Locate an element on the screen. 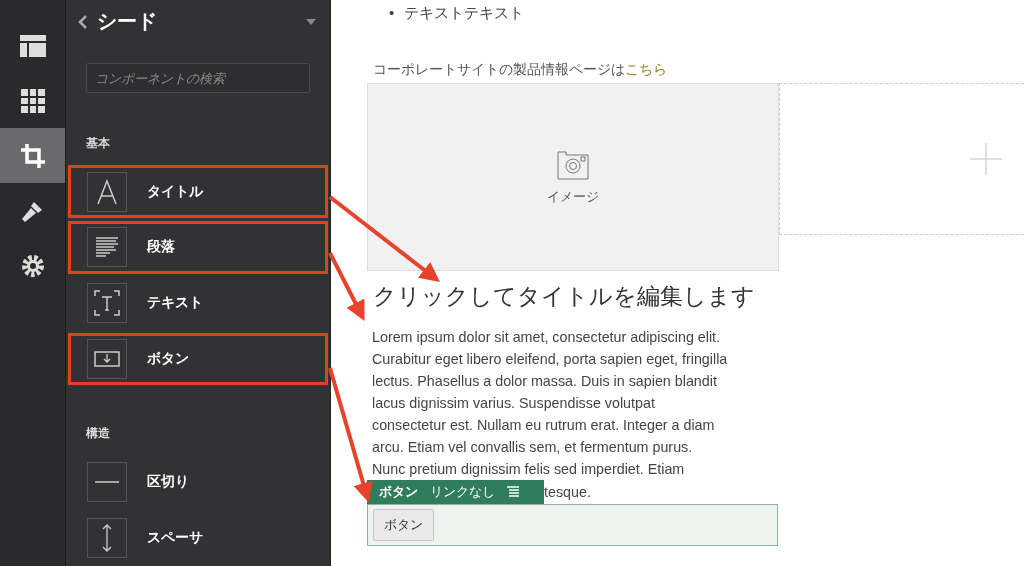 This screenshot has height=566, width=1024. link-sentence: コーポレートサイトの製品情報ページは こちら is located at coordinates (520, 69).